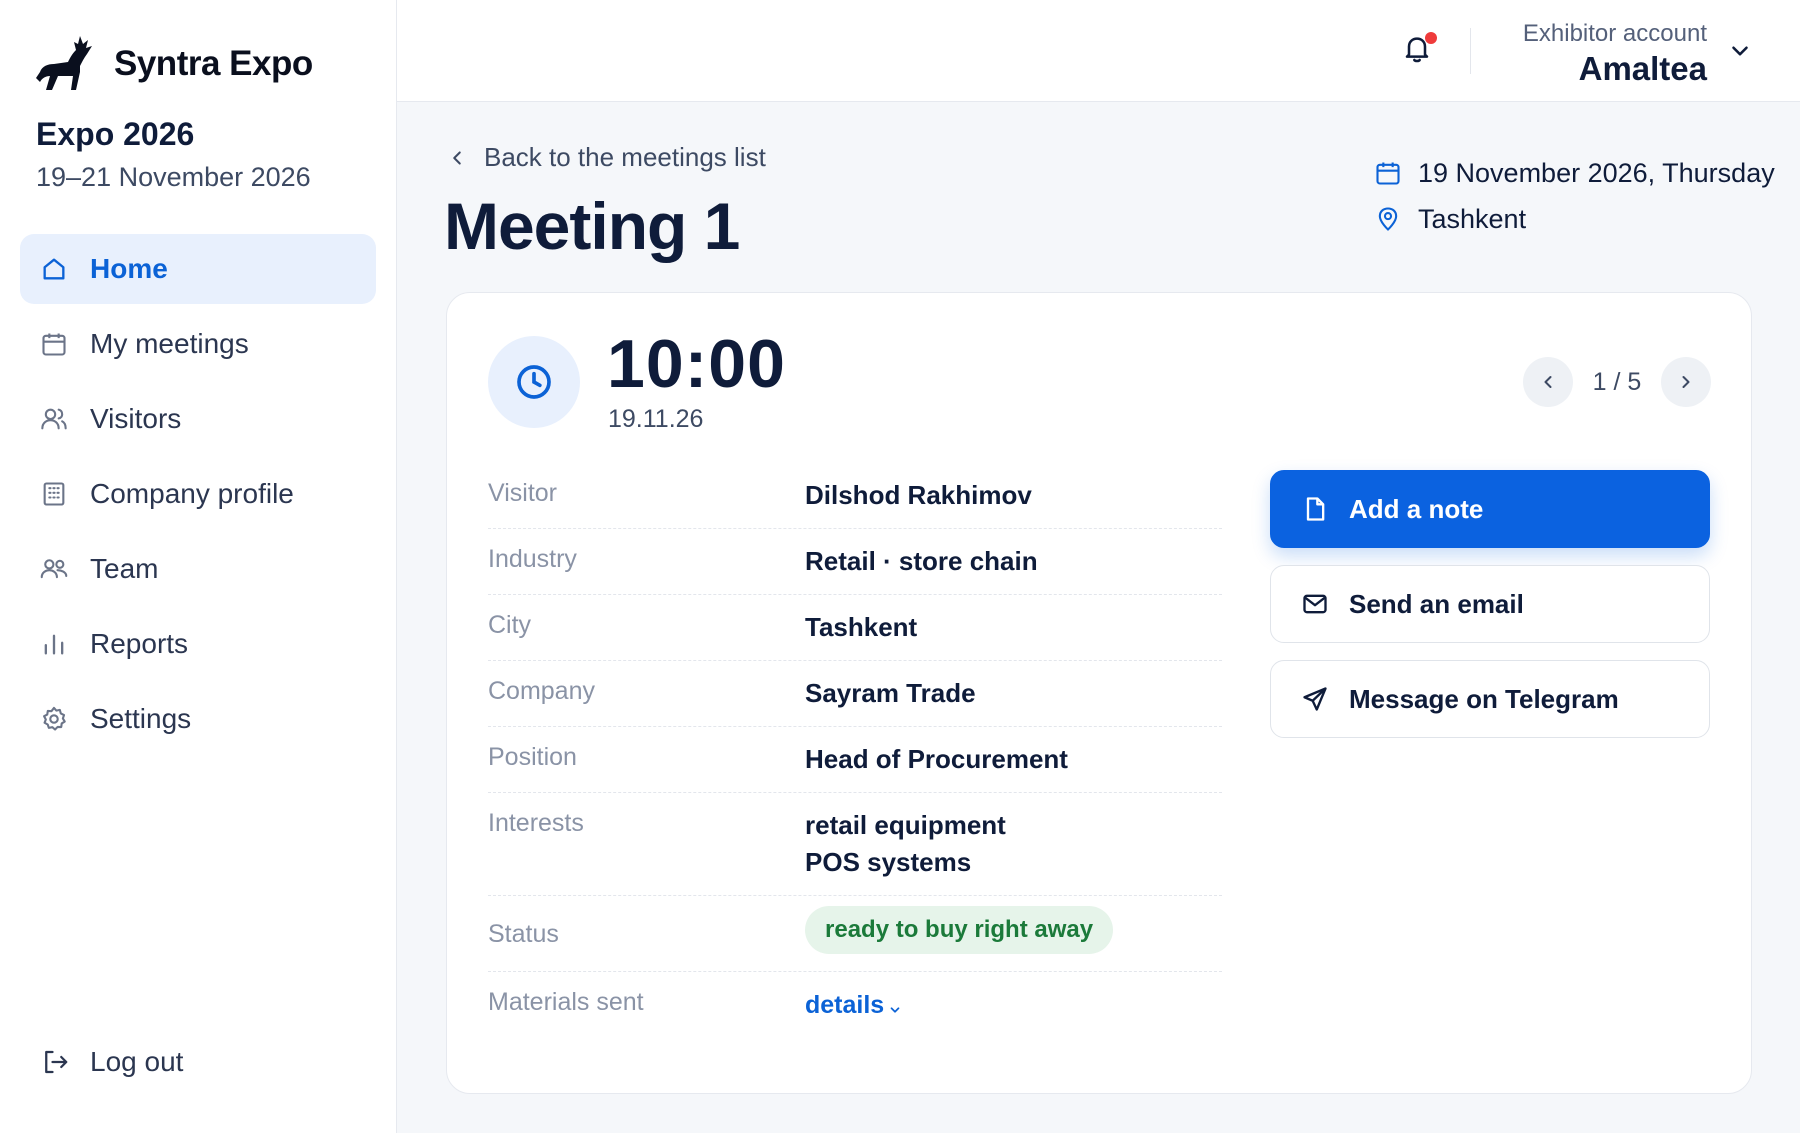  I want to click on event-dates: 19–21 November 2026, so click(173, 177).